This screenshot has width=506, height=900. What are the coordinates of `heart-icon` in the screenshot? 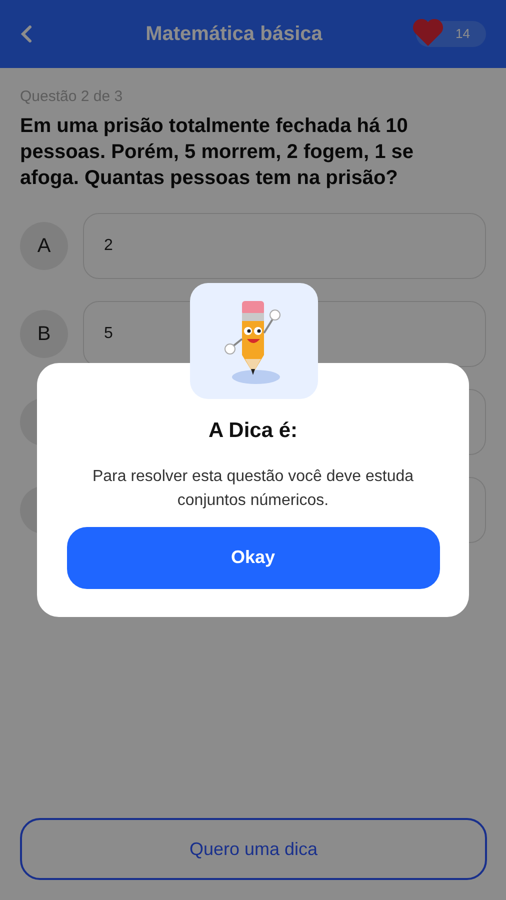 It's located at (428, 32).